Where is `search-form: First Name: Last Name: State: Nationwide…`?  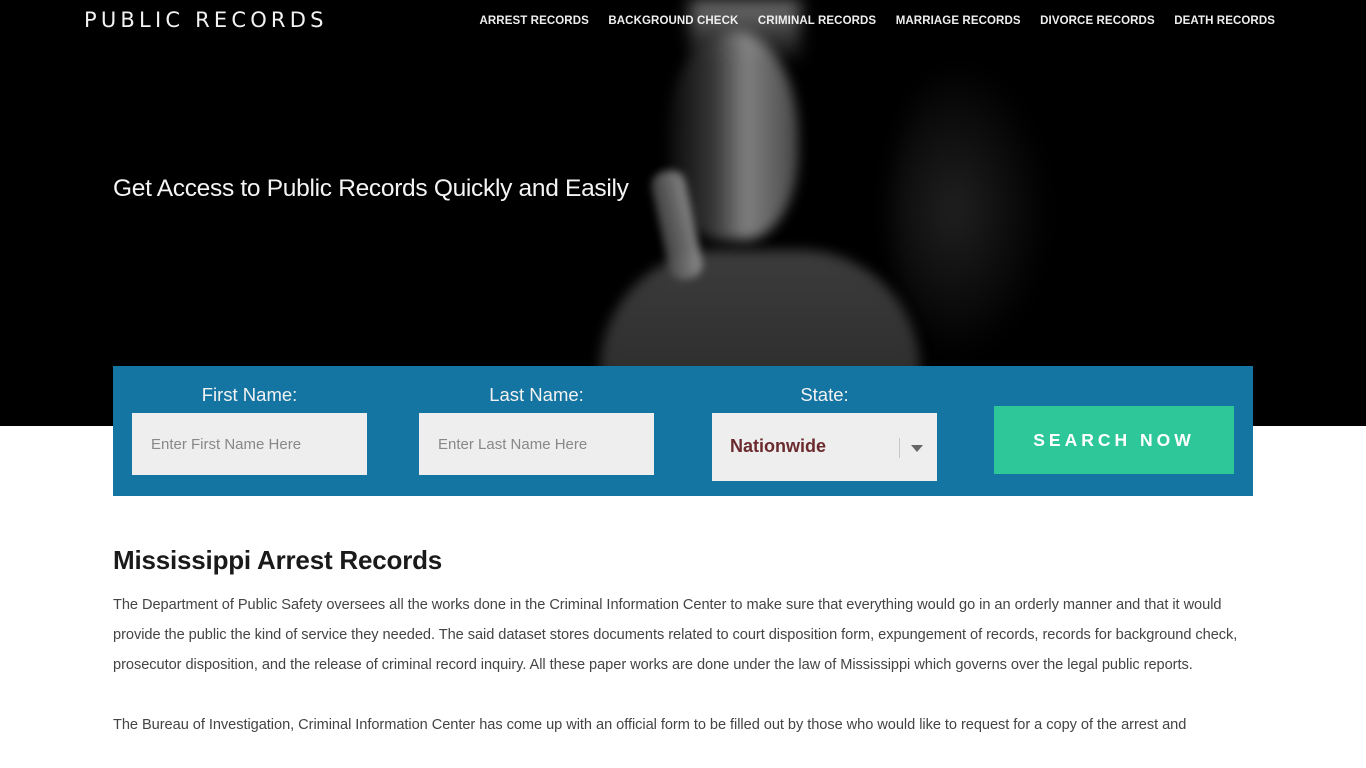
search-form: First Name: Last Name: State: Nationwide… is located at coordinates (683, 431).